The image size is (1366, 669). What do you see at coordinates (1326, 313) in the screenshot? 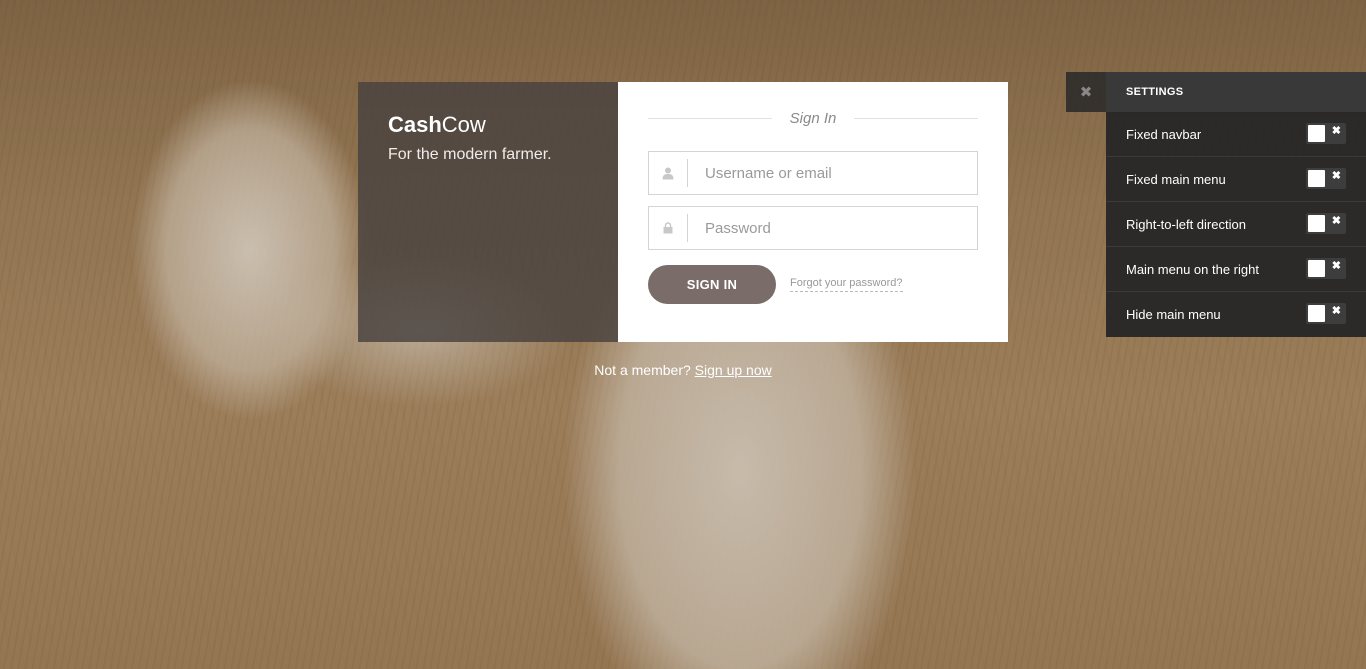
I see `toggle-hide-main-menu: ✖` at bounding box center [1326, 313].